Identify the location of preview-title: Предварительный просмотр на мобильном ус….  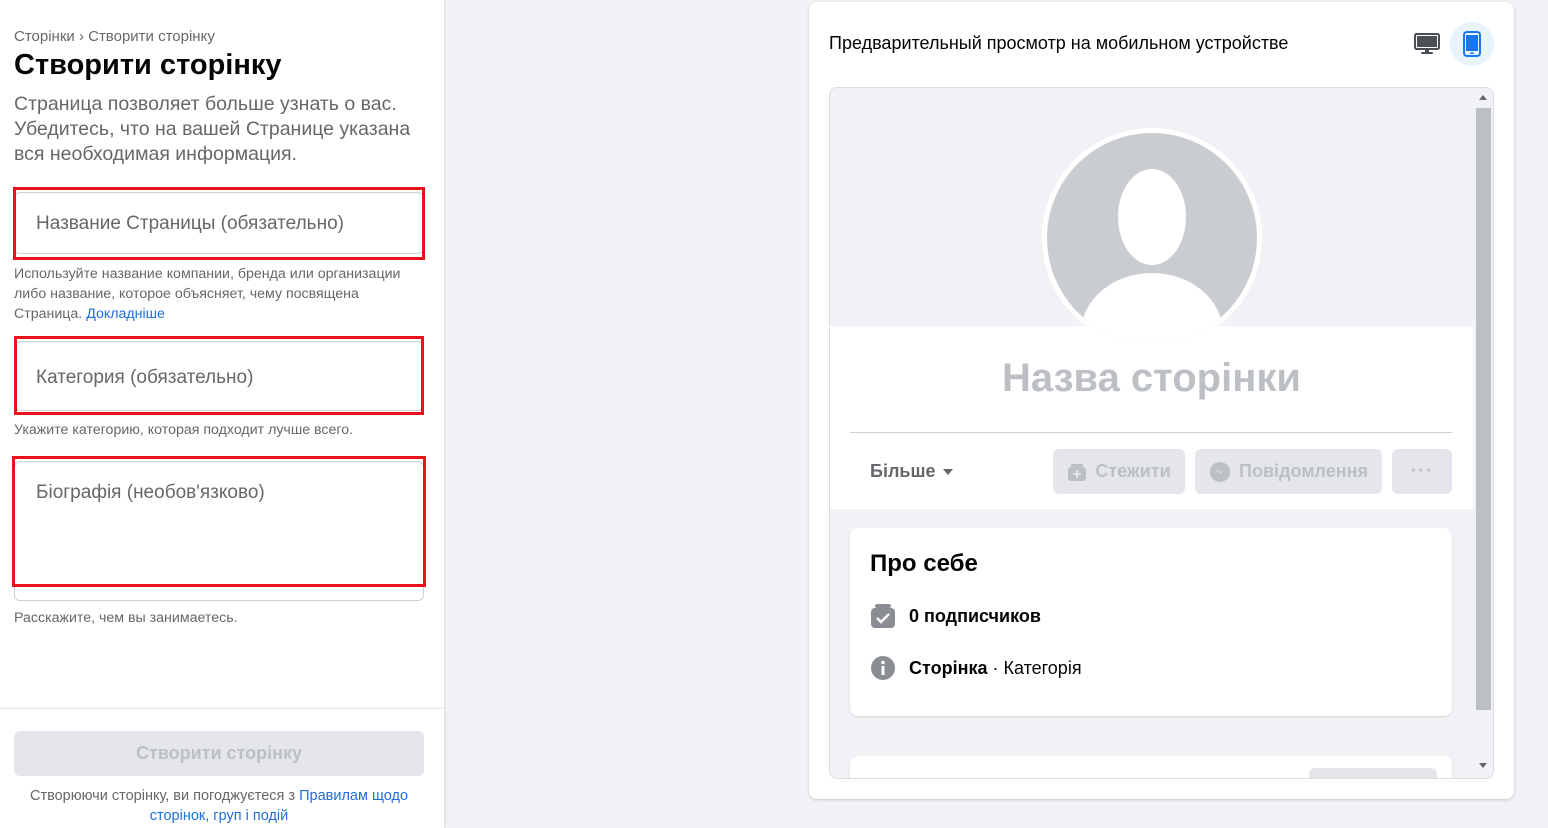
(1059, 43).